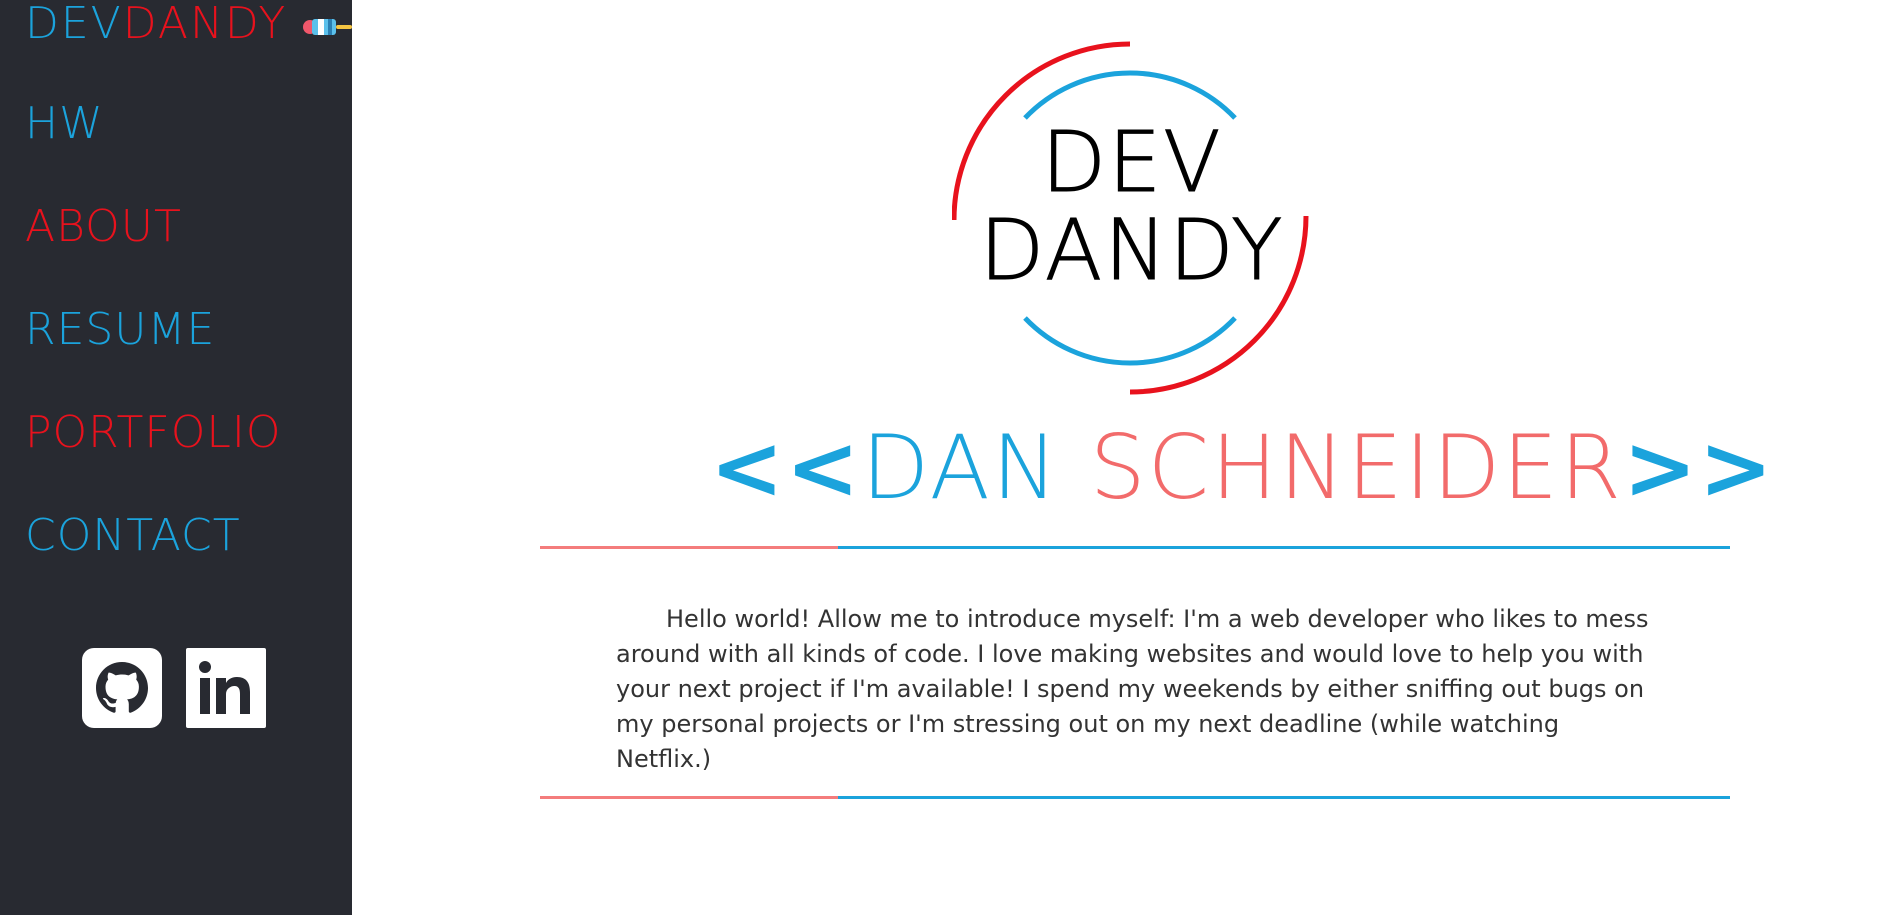 The height and width of the screenshot is (915, 1896). Describe the element at coordinates (74, 24) in the screenshot. I see `brand-part-dev: DEV` at that location.